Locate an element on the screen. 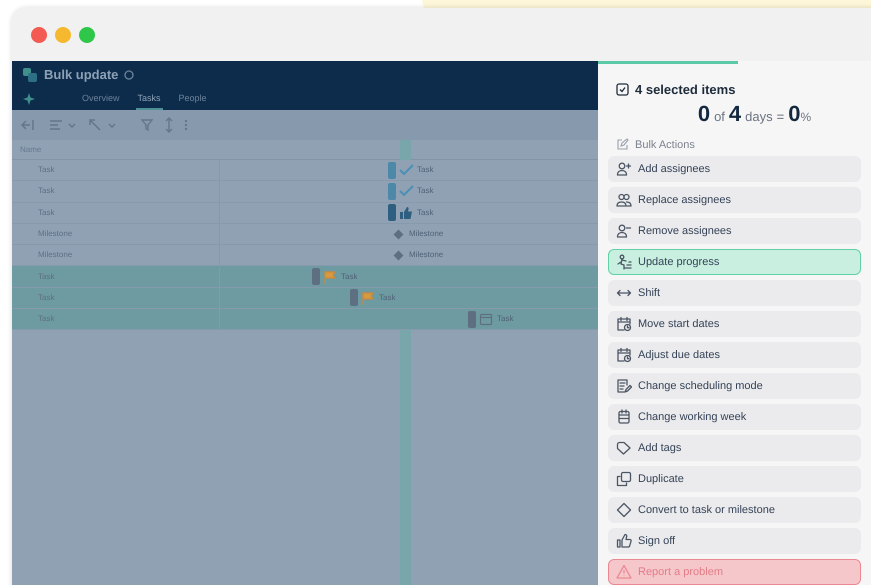 This screenshot has height=585, width=871. action-button: Add assignees is located at coordinates (734, 169).